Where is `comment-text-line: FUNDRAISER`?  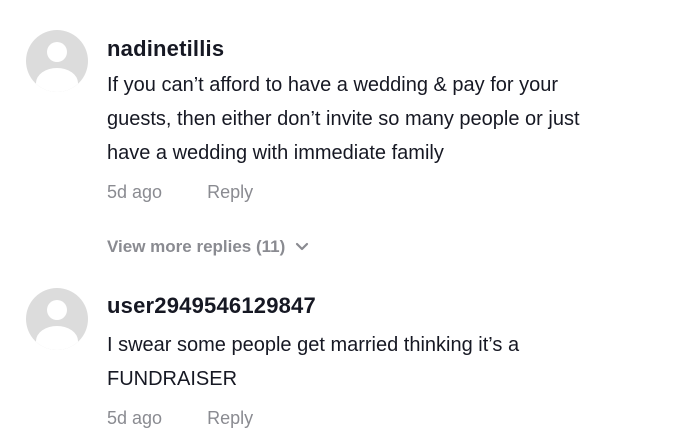 comment-text-line: FUNDRAISER is located at coordinates (172, 379).